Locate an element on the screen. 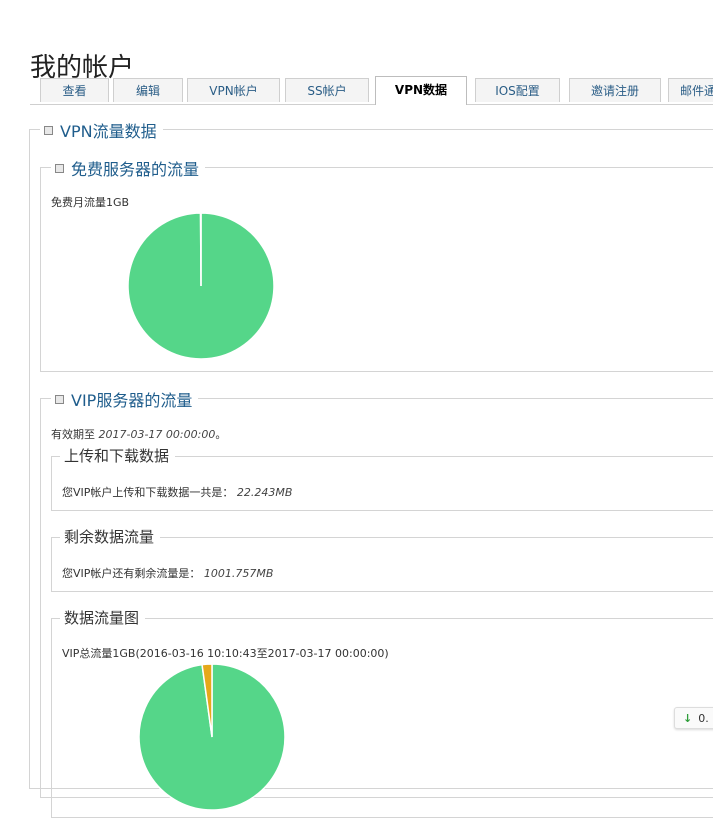 This screenshot has height=818, width=713. traffic-chart-legend: 数据流量图 is located at coordinates (102, 617).